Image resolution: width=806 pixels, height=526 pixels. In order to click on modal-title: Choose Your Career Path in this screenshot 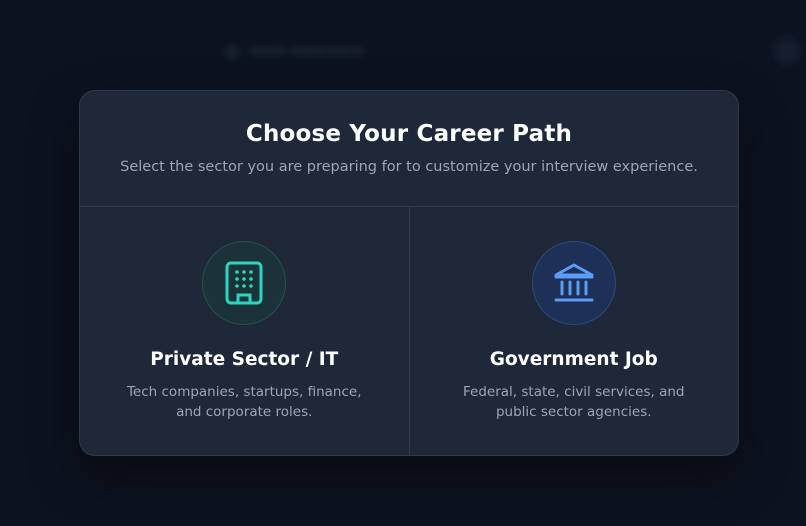, I will do `click(409, 134)`.